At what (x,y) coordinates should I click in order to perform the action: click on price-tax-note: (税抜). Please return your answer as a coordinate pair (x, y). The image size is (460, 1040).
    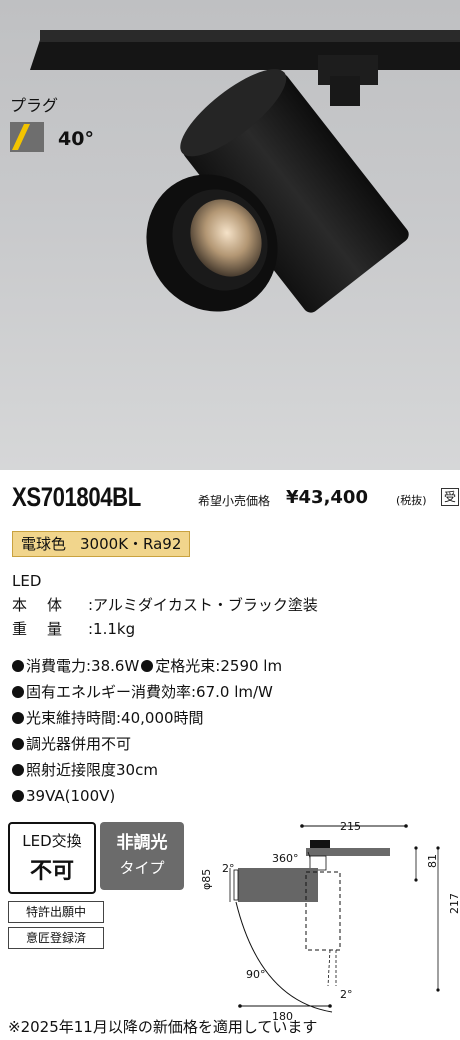
    Looking at the image, I should click on (411, 500).